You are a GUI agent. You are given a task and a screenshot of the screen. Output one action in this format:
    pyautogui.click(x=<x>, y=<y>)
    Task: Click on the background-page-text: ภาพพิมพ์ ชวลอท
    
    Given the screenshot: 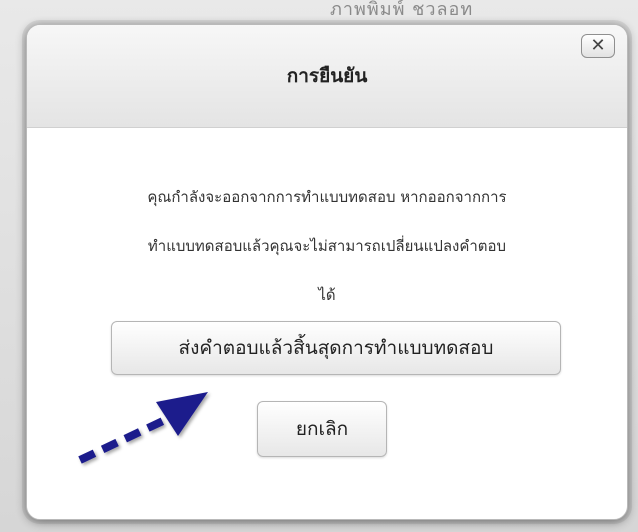 What is the action you would take?
    pyautogui.click(x=402, y=10)
    